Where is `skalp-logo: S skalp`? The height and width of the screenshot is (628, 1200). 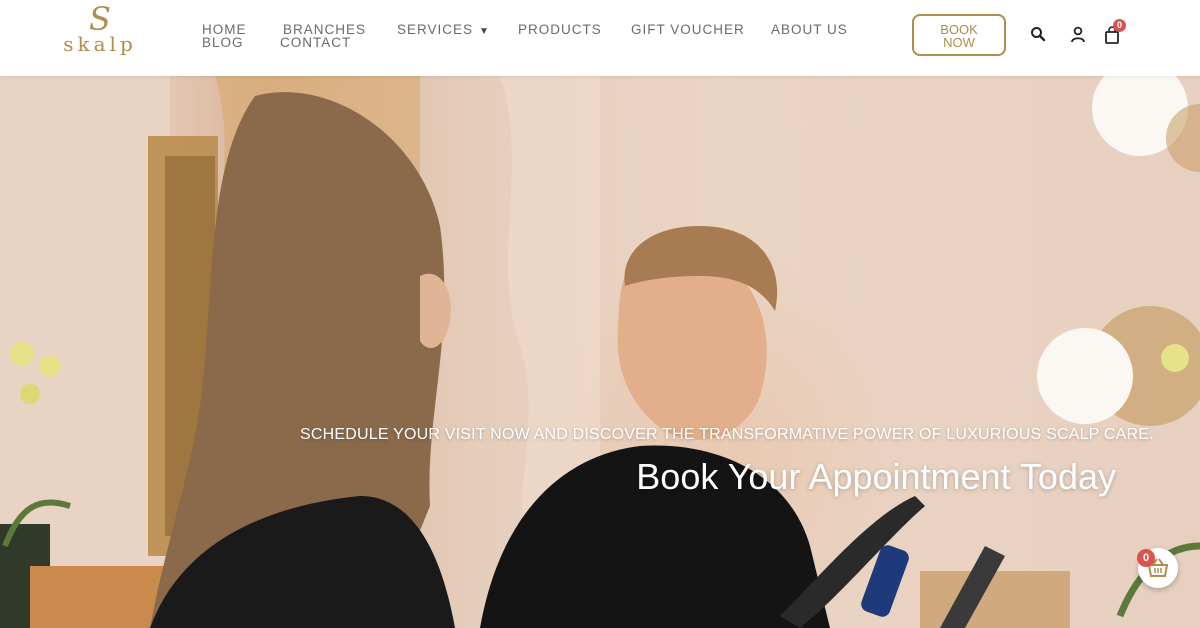
skalp-logo: S skalp is located at coordinates (100, 31).